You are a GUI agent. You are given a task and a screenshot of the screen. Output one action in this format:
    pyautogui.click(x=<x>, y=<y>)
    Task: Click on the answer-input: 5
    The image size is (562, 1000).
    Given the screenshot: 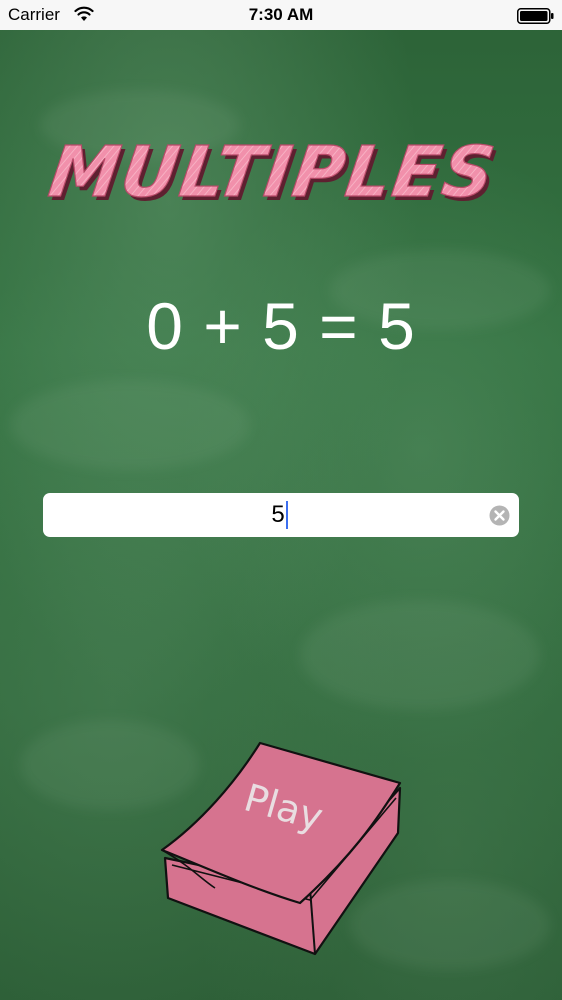 What is the action you would take?
    pyautogui.click(x=281, y=515)
    